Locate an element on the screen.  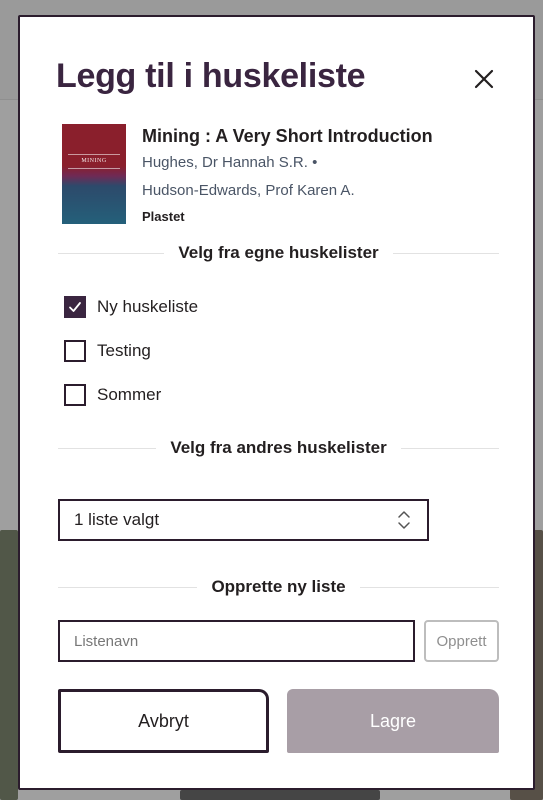
checkmark-icon is located at coordinates (75, 307).